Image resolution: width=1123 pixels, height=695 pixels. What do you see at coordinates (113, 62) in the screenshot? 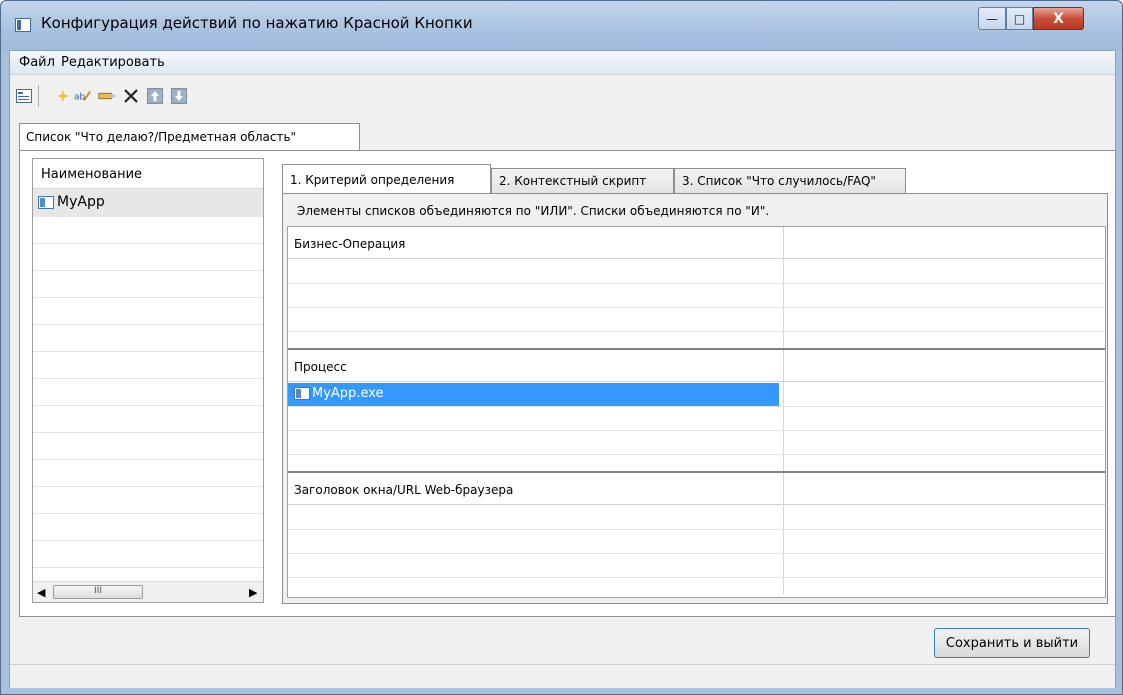
I see `menu-edit: Редактировать` at bounding box center [113, 62].